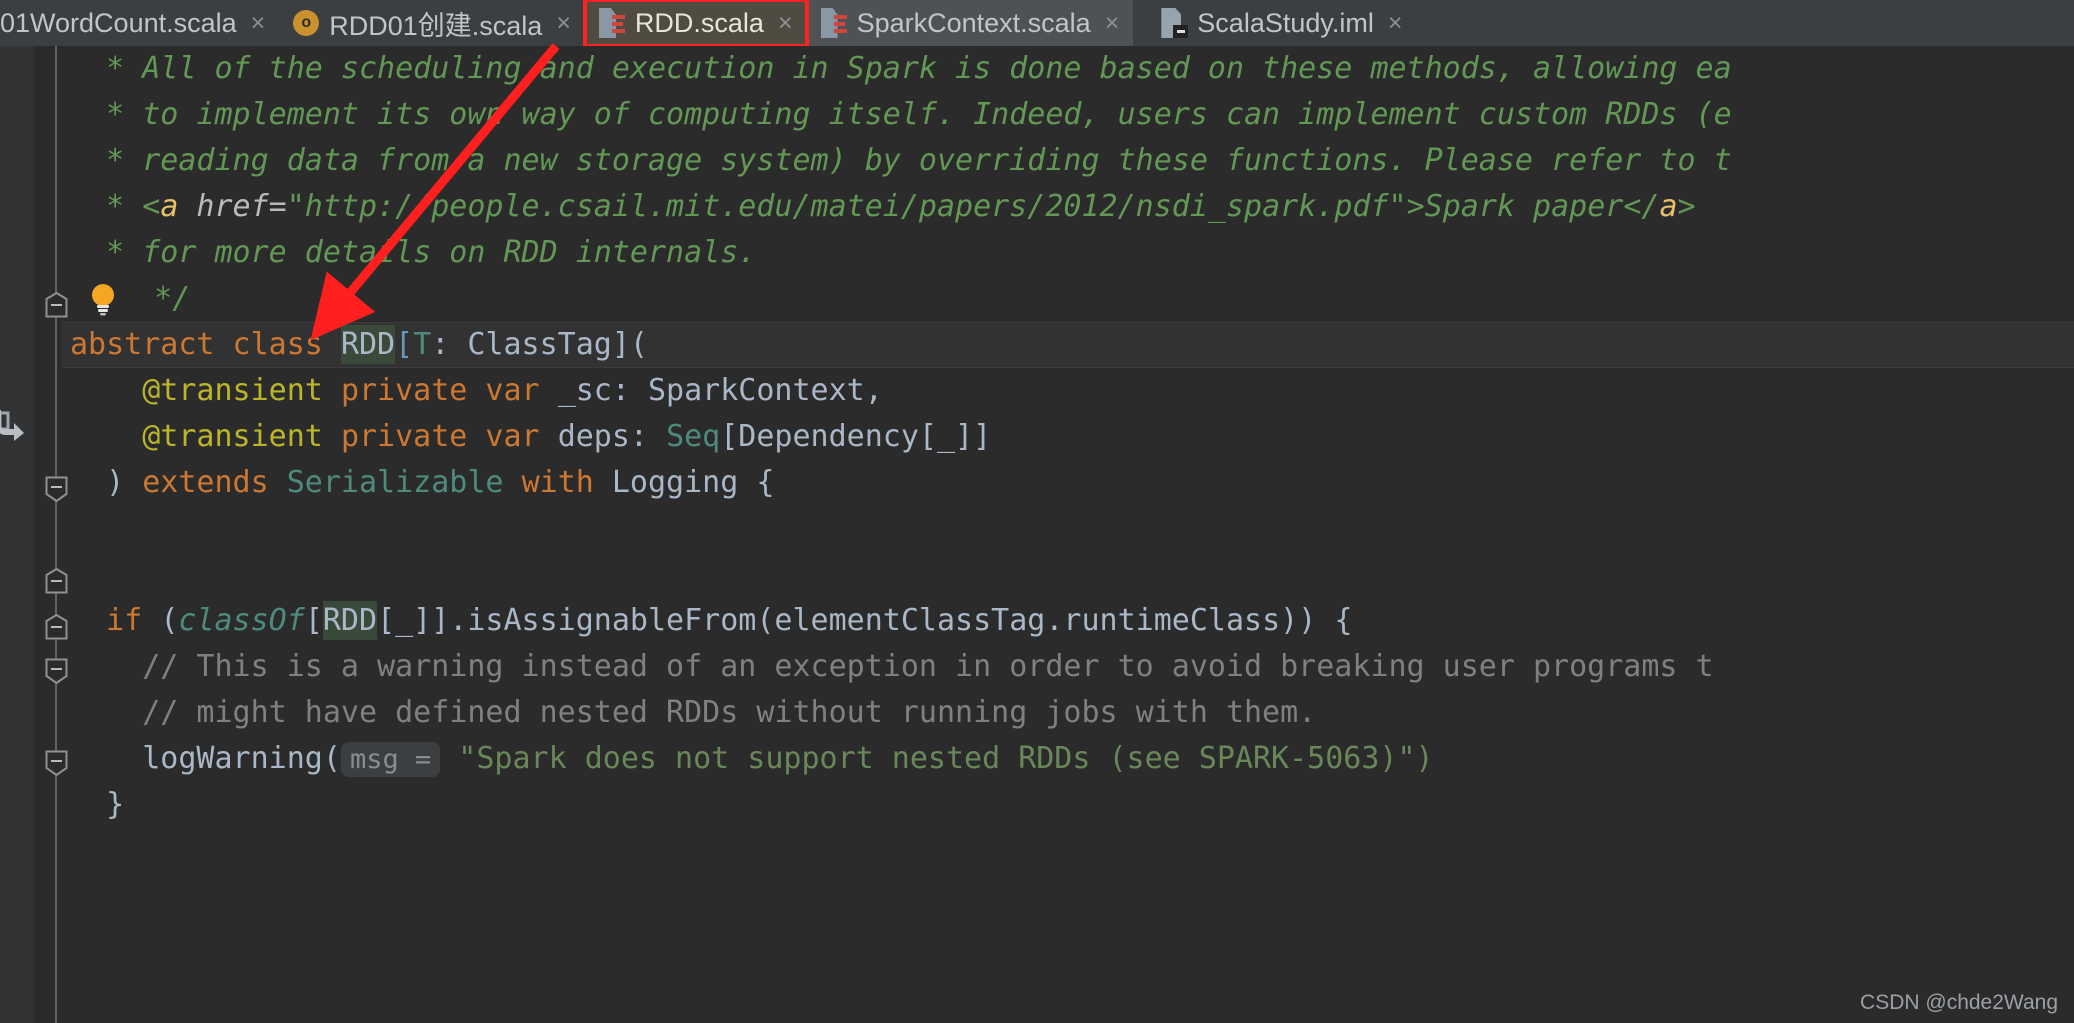 The image size is (2074, 1023). I want to click on code-token: Seq, so click(693, 436).